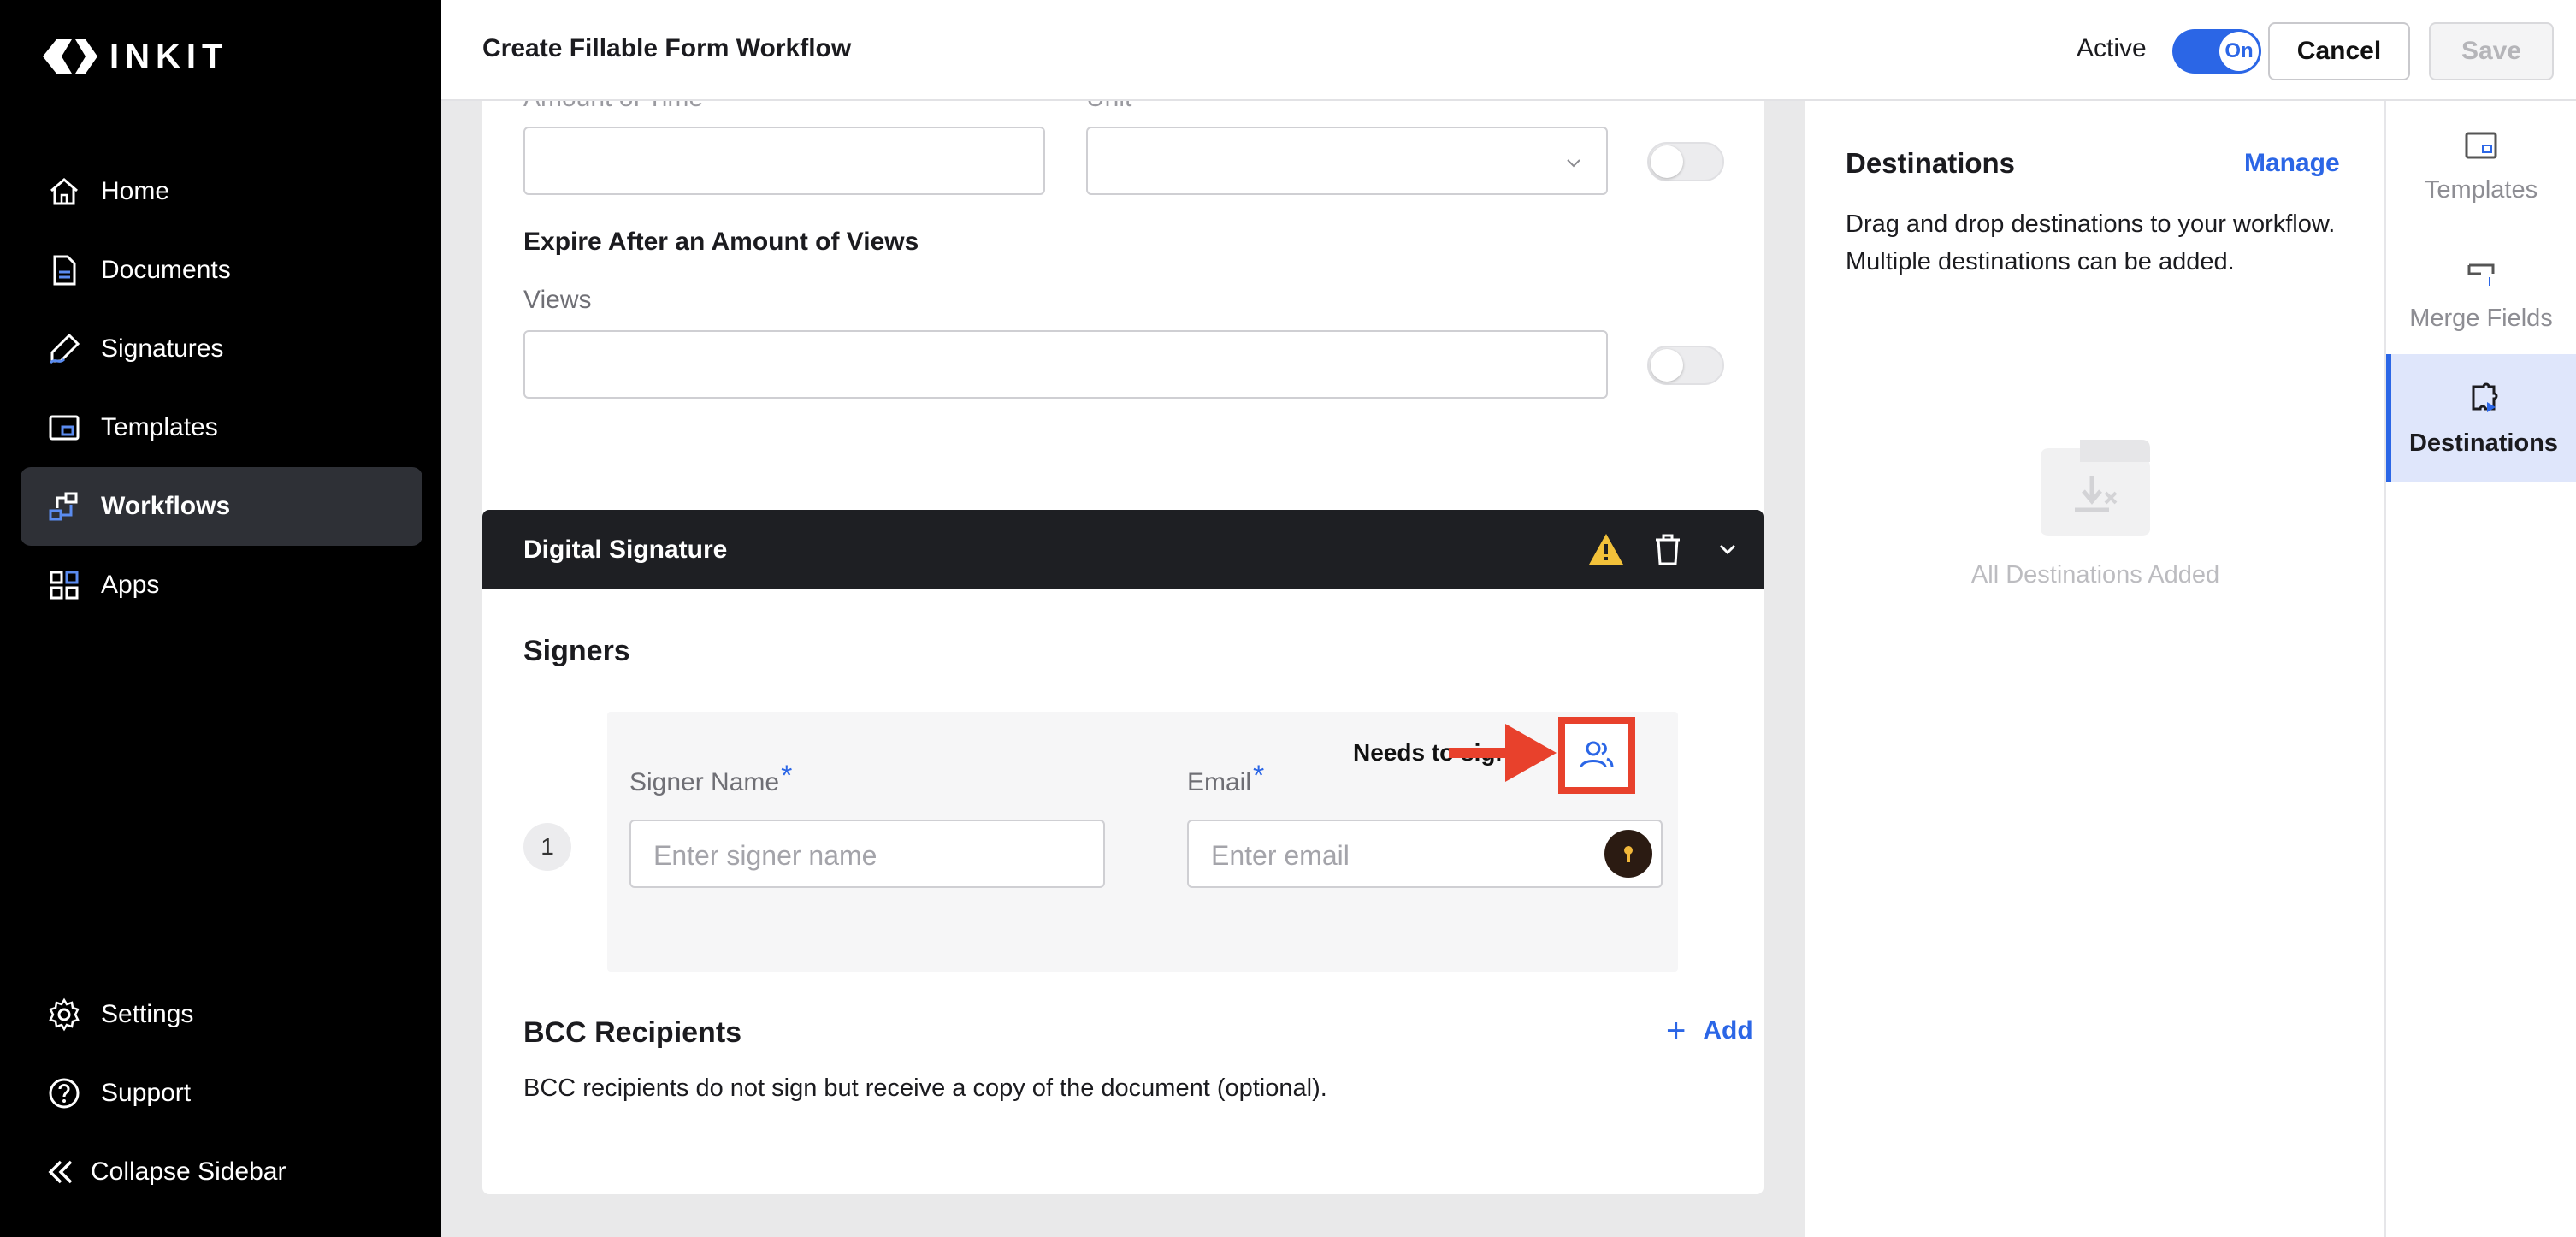  What do you see at coordinates (64, 192) in the screenshot?
I see `home-icon` at bounding box center [64, 192].